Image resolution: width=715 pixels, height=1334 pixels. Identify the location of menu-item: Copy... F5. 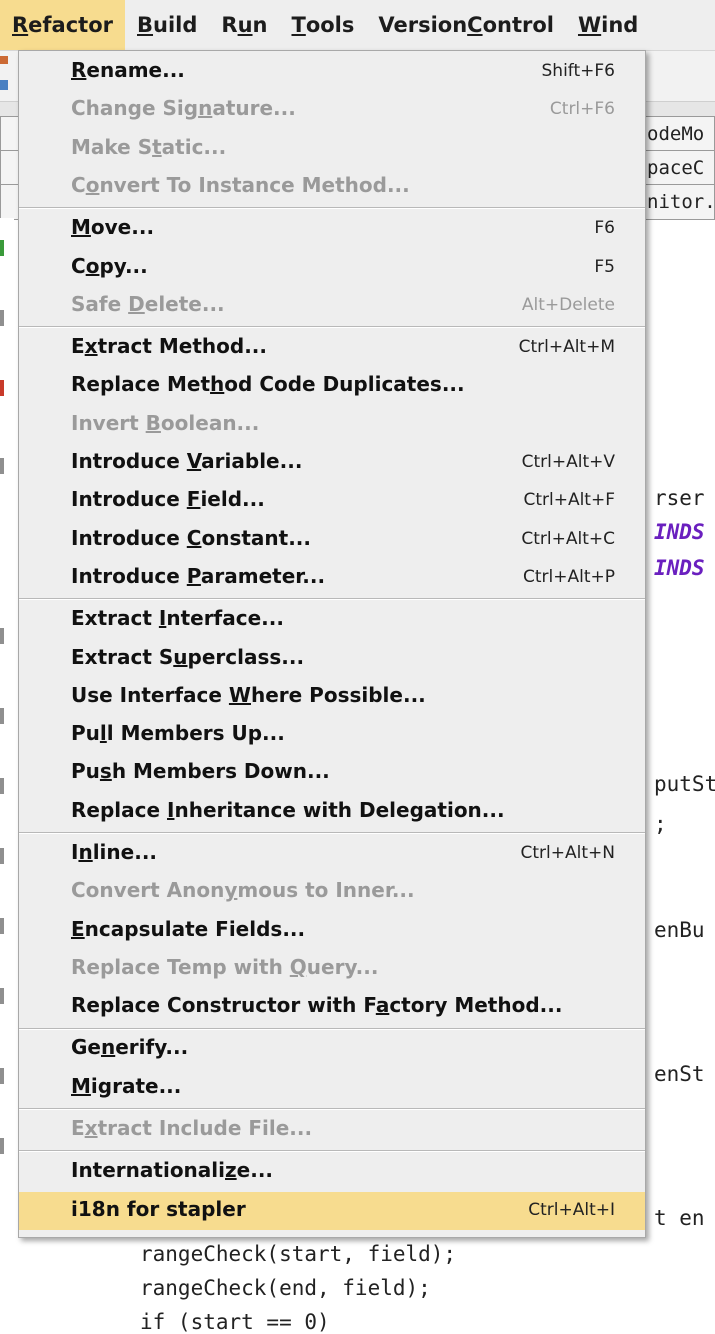
(332, 268).